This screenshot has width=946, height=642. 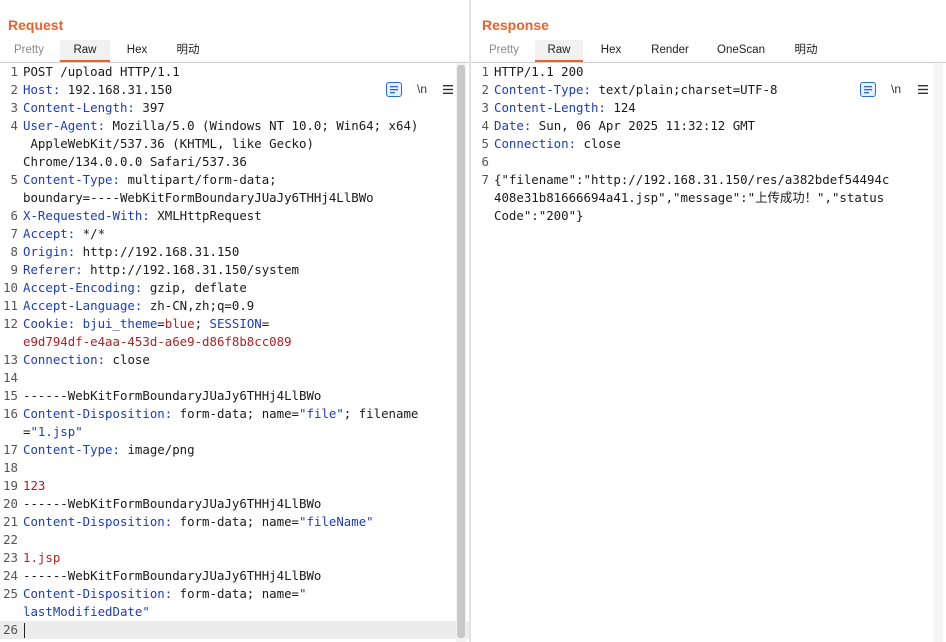 I want to click on tab-onescan: OneScan, so click(x=741, y=51).